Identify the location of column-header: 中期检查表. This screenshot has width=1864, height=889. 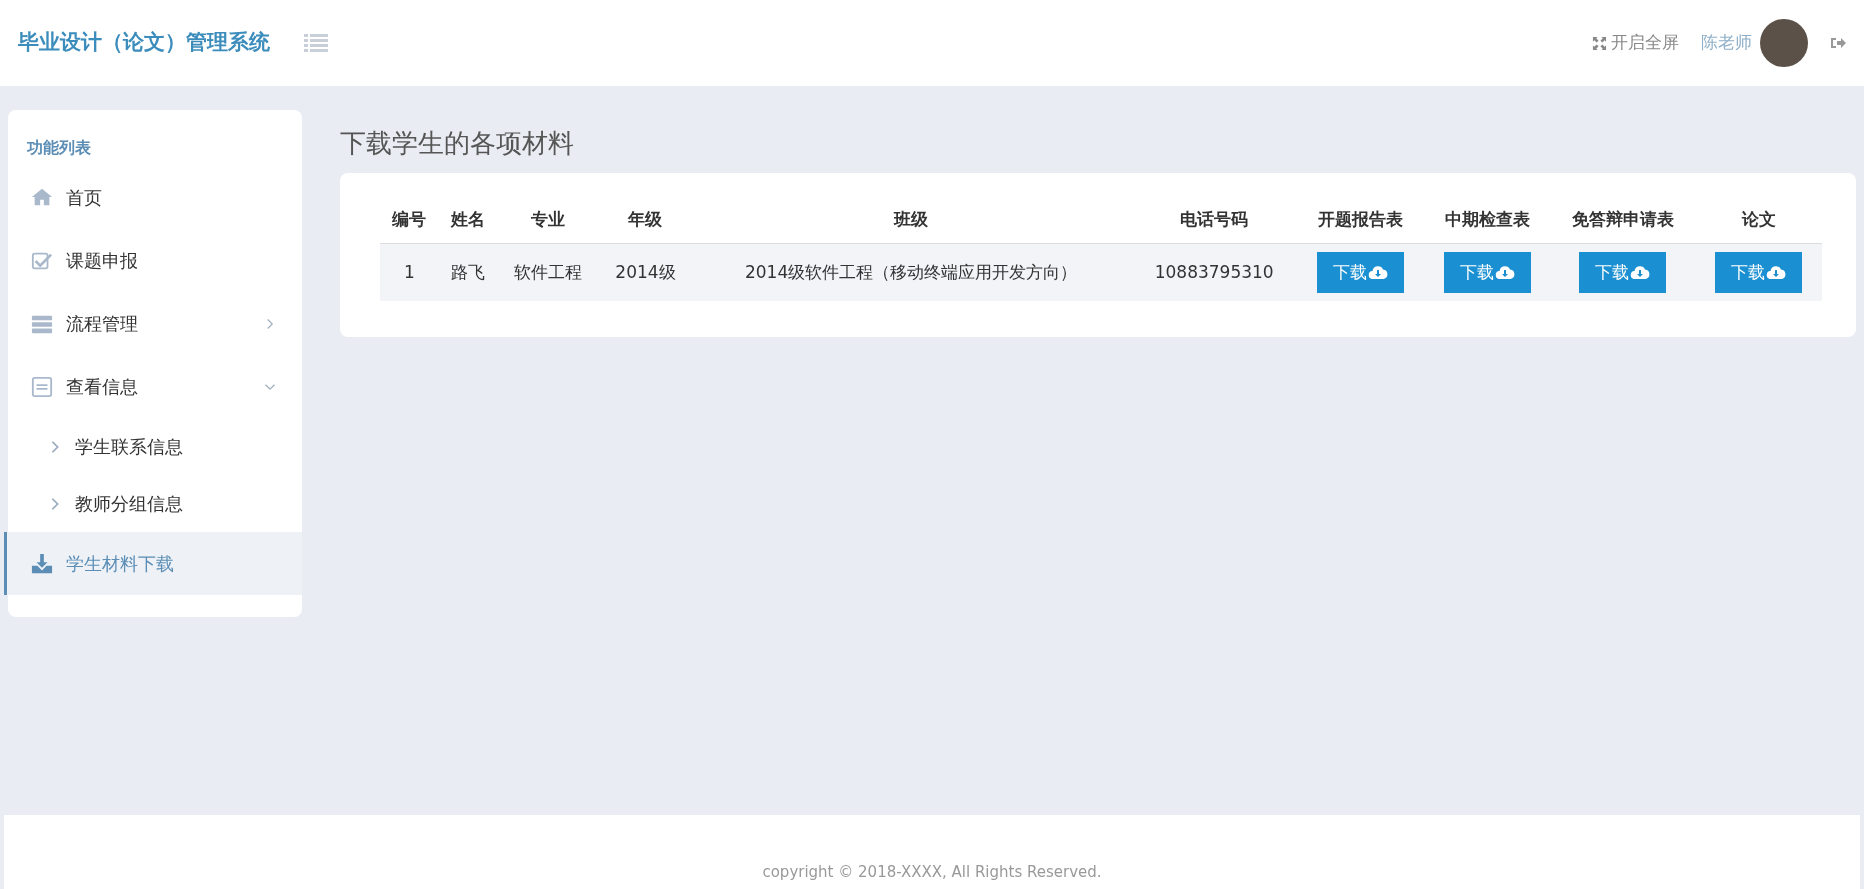
(1487, 221).